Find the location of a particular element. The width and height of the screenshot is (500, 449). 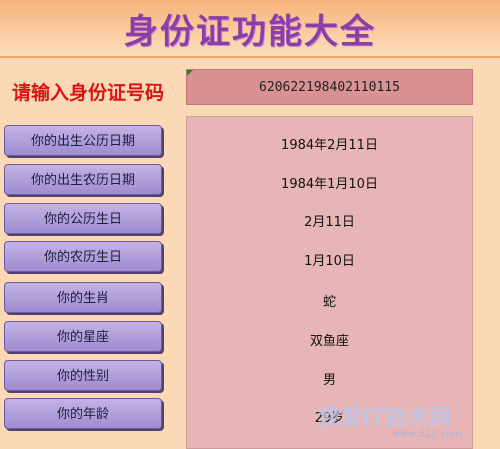

birth-gregorian-date-button: 你的出生公历日期 is located at coordinates (83, 140).